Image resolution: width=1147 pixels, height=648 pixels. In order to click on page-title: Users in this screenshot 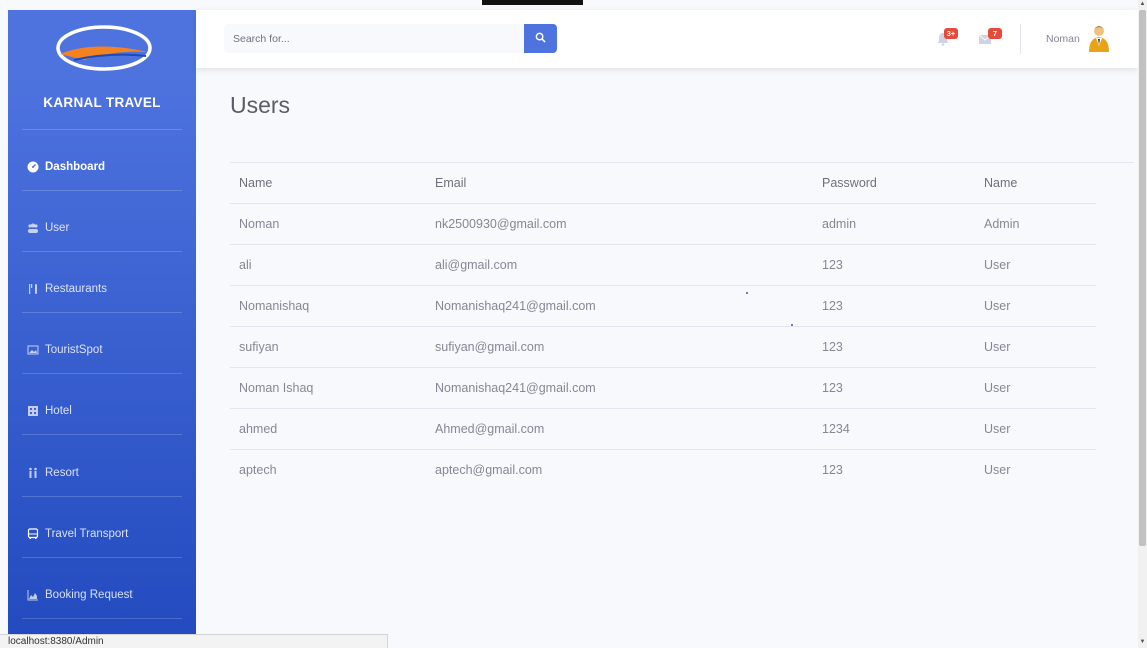, I will do `click(260, 105)`.